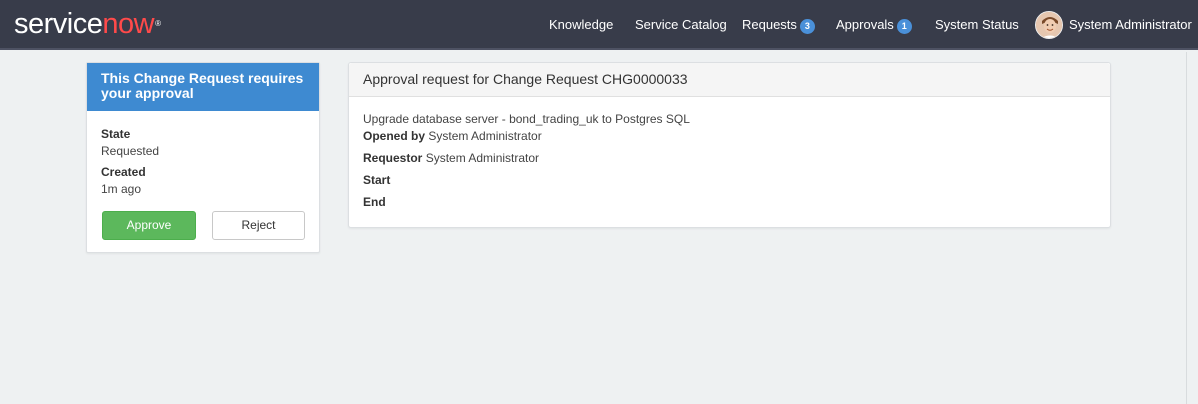 Image resolution: width=1198 pixels, height=404 pixels. Describe the element at coordinates (58, 24) in the screenshot. I see `logo-text-service: service` at that location.